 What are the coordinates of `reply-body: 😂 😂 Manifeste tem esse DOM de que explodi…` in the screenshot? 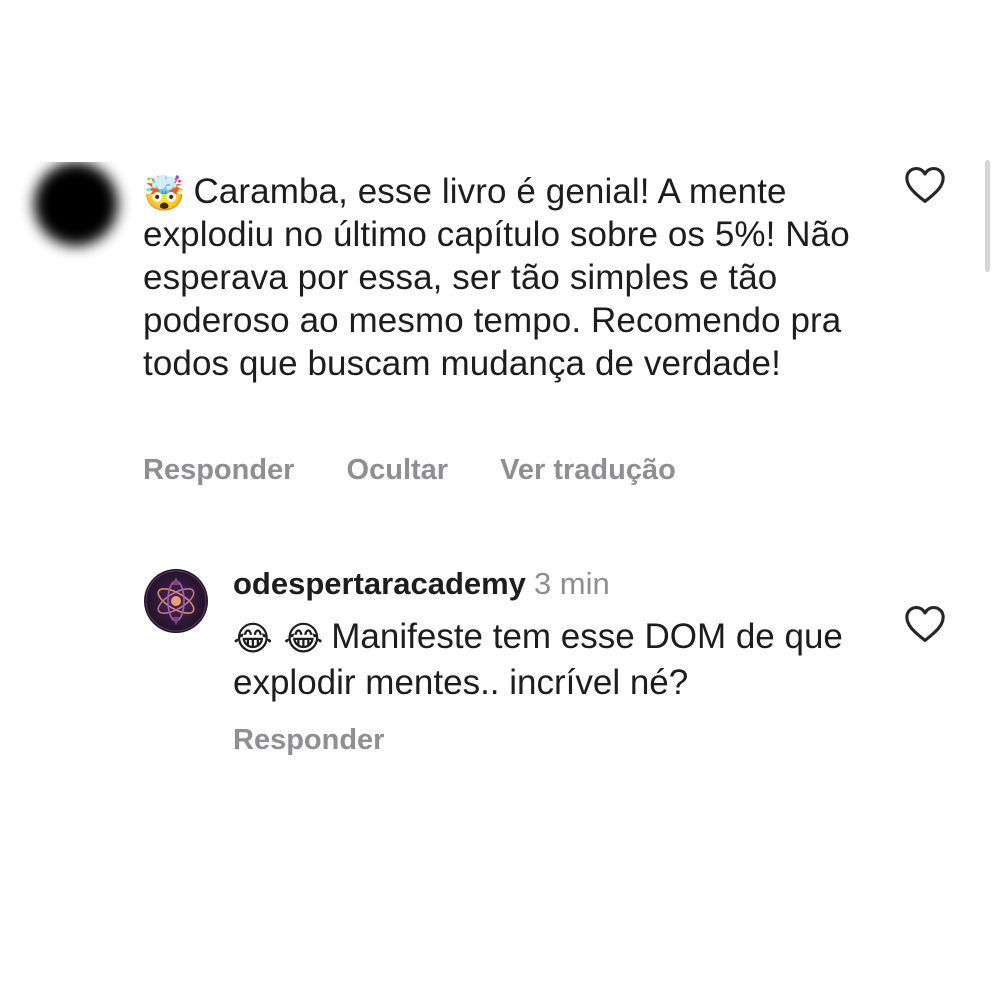 It's located at (553, 660).